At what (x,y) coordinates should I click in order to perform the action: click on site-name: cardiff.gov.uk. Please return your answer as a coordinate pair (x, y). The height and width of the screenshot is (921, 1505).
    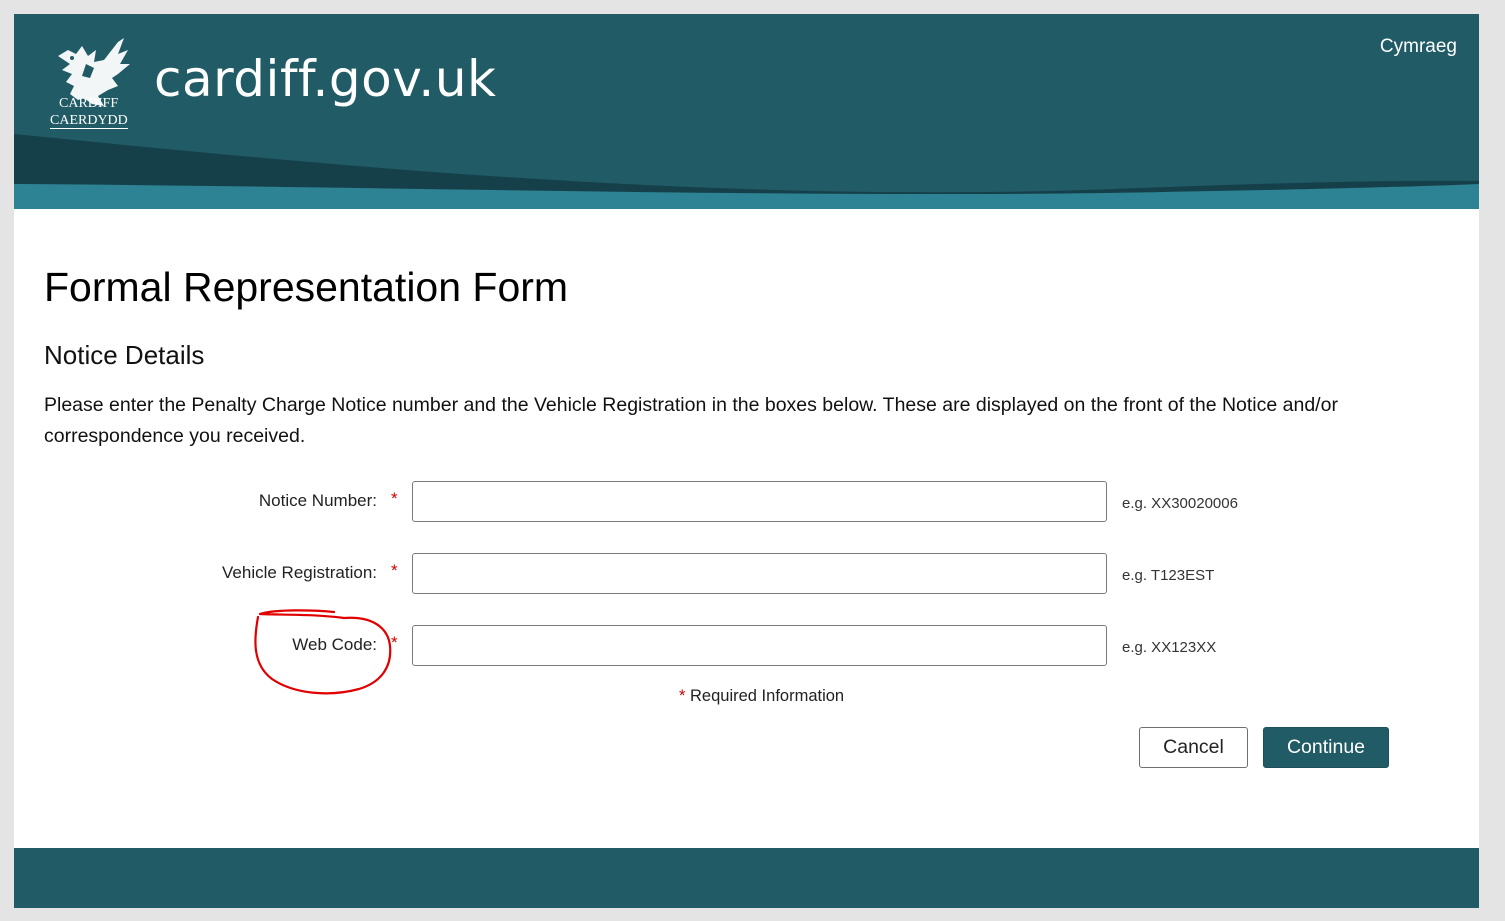
    Looking at the image, I should click on (325, 79).